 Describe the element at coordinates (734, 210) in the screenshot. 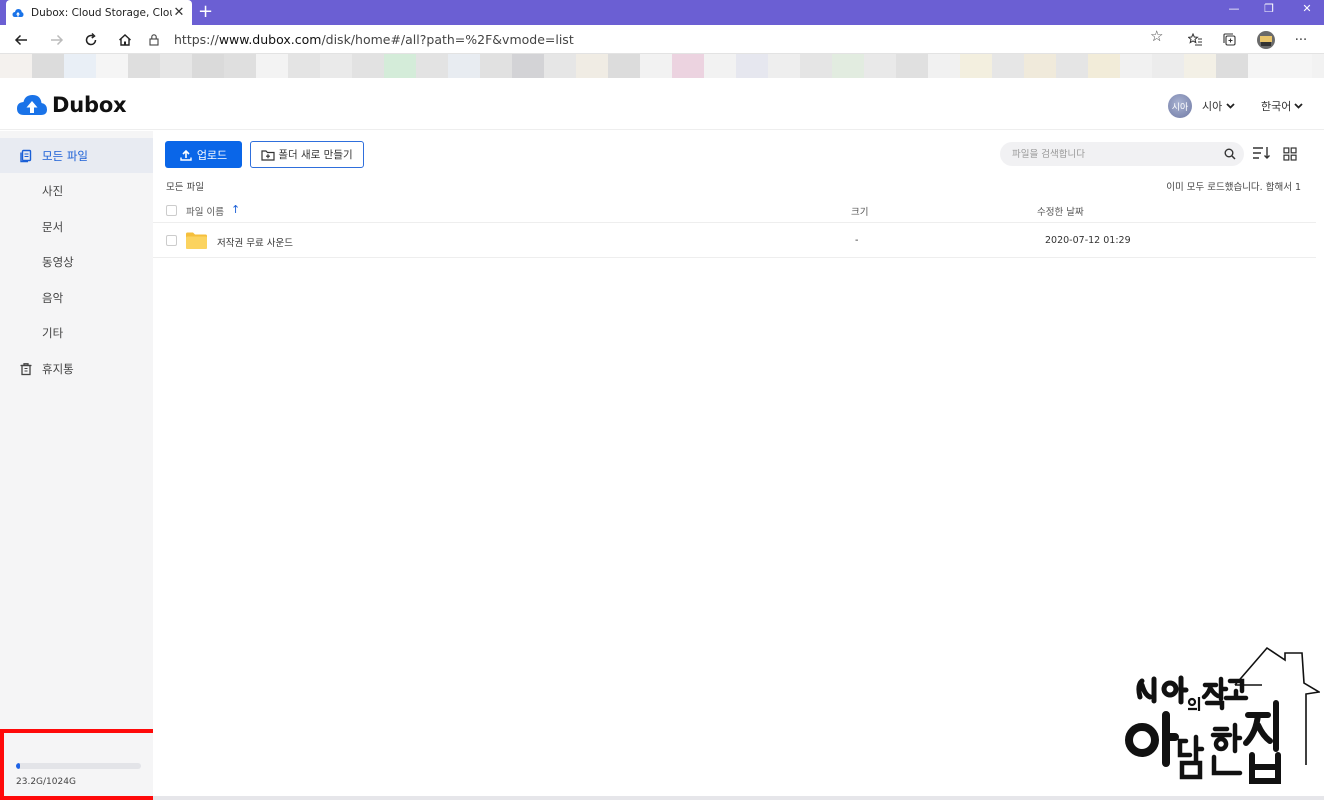

I see `table-header: 파일 이름 ↑ 크기 수정한 날짜` at that location.